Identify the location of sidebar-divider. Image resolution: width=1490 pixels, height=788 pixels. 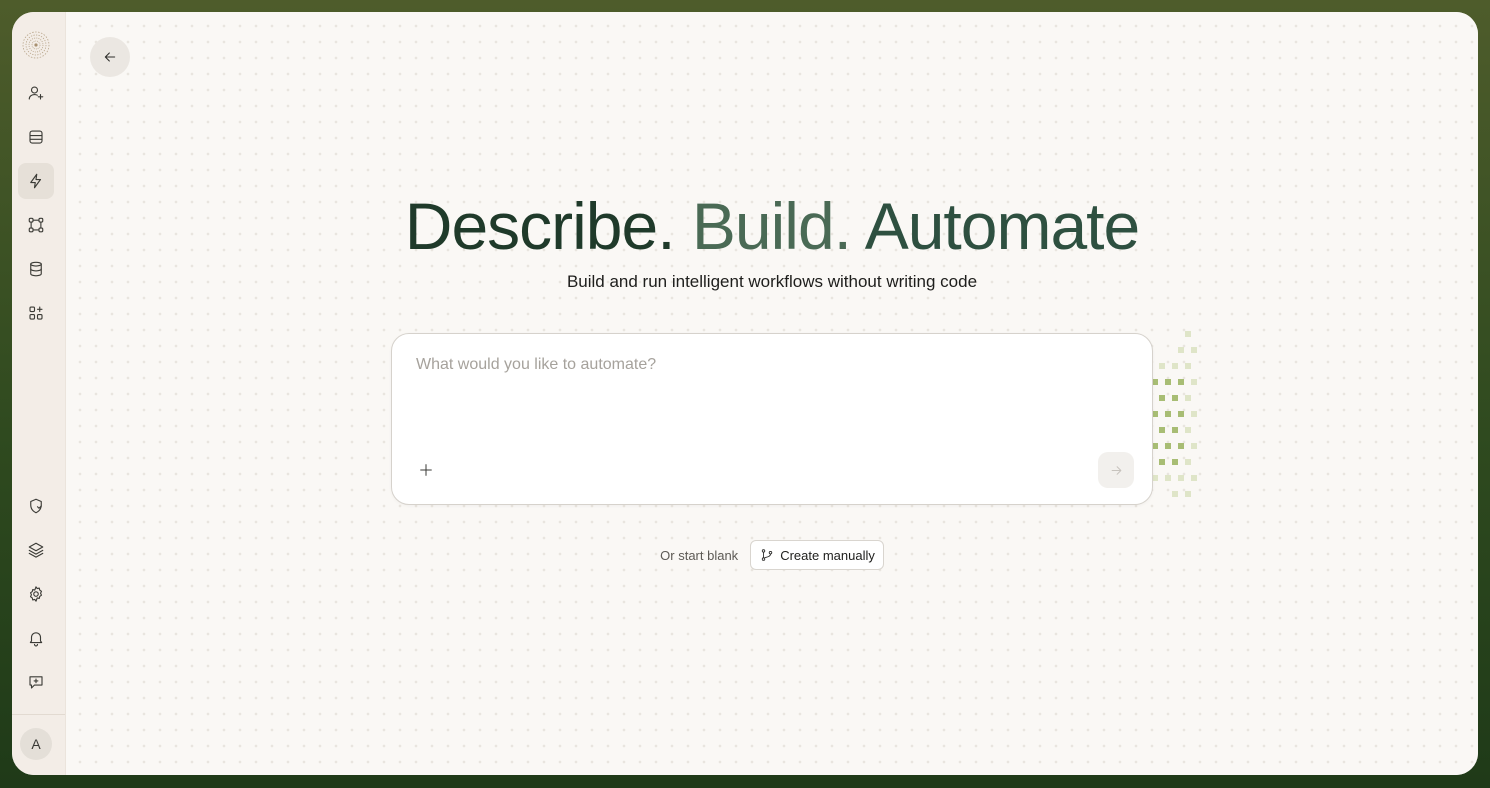
(38, 714).